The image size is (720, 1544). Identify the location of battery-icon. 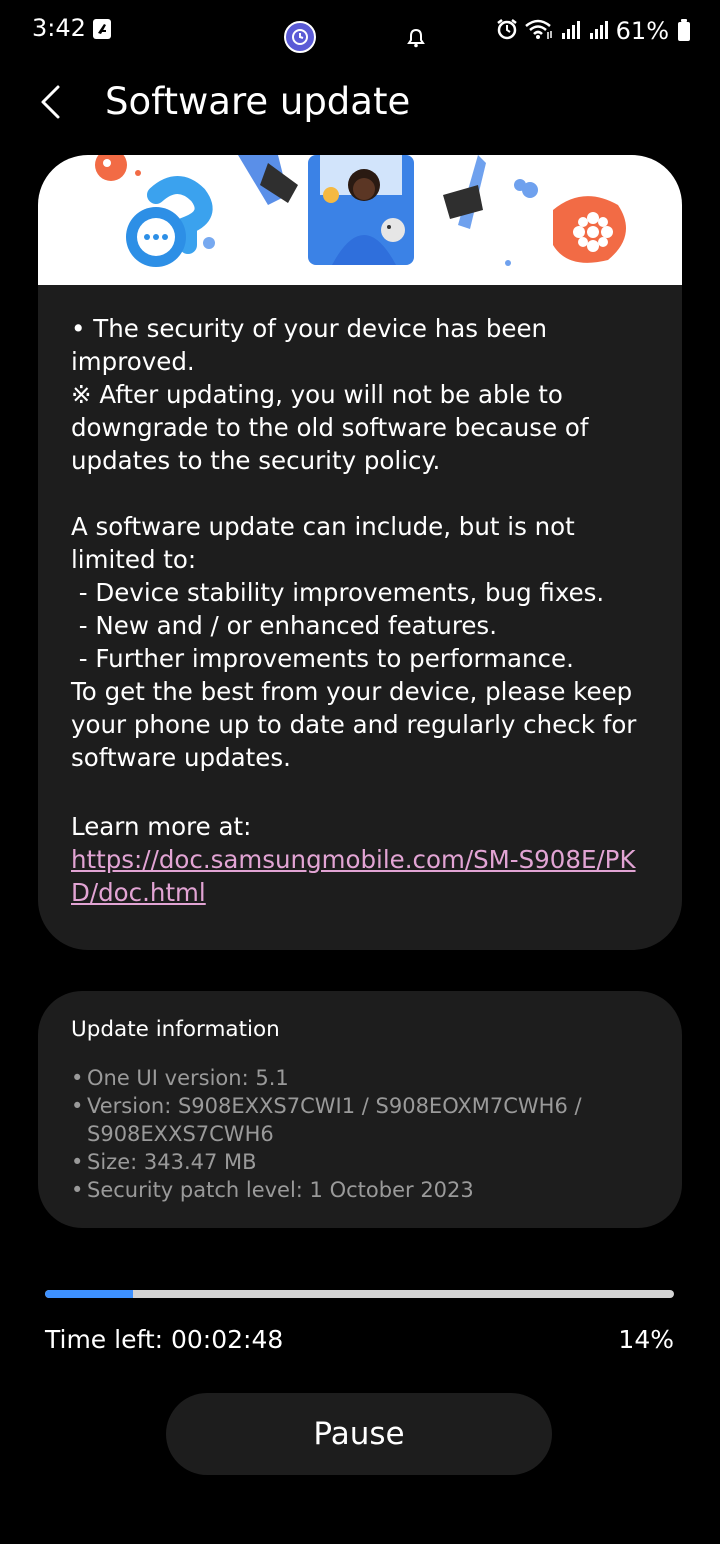
(684, 29).